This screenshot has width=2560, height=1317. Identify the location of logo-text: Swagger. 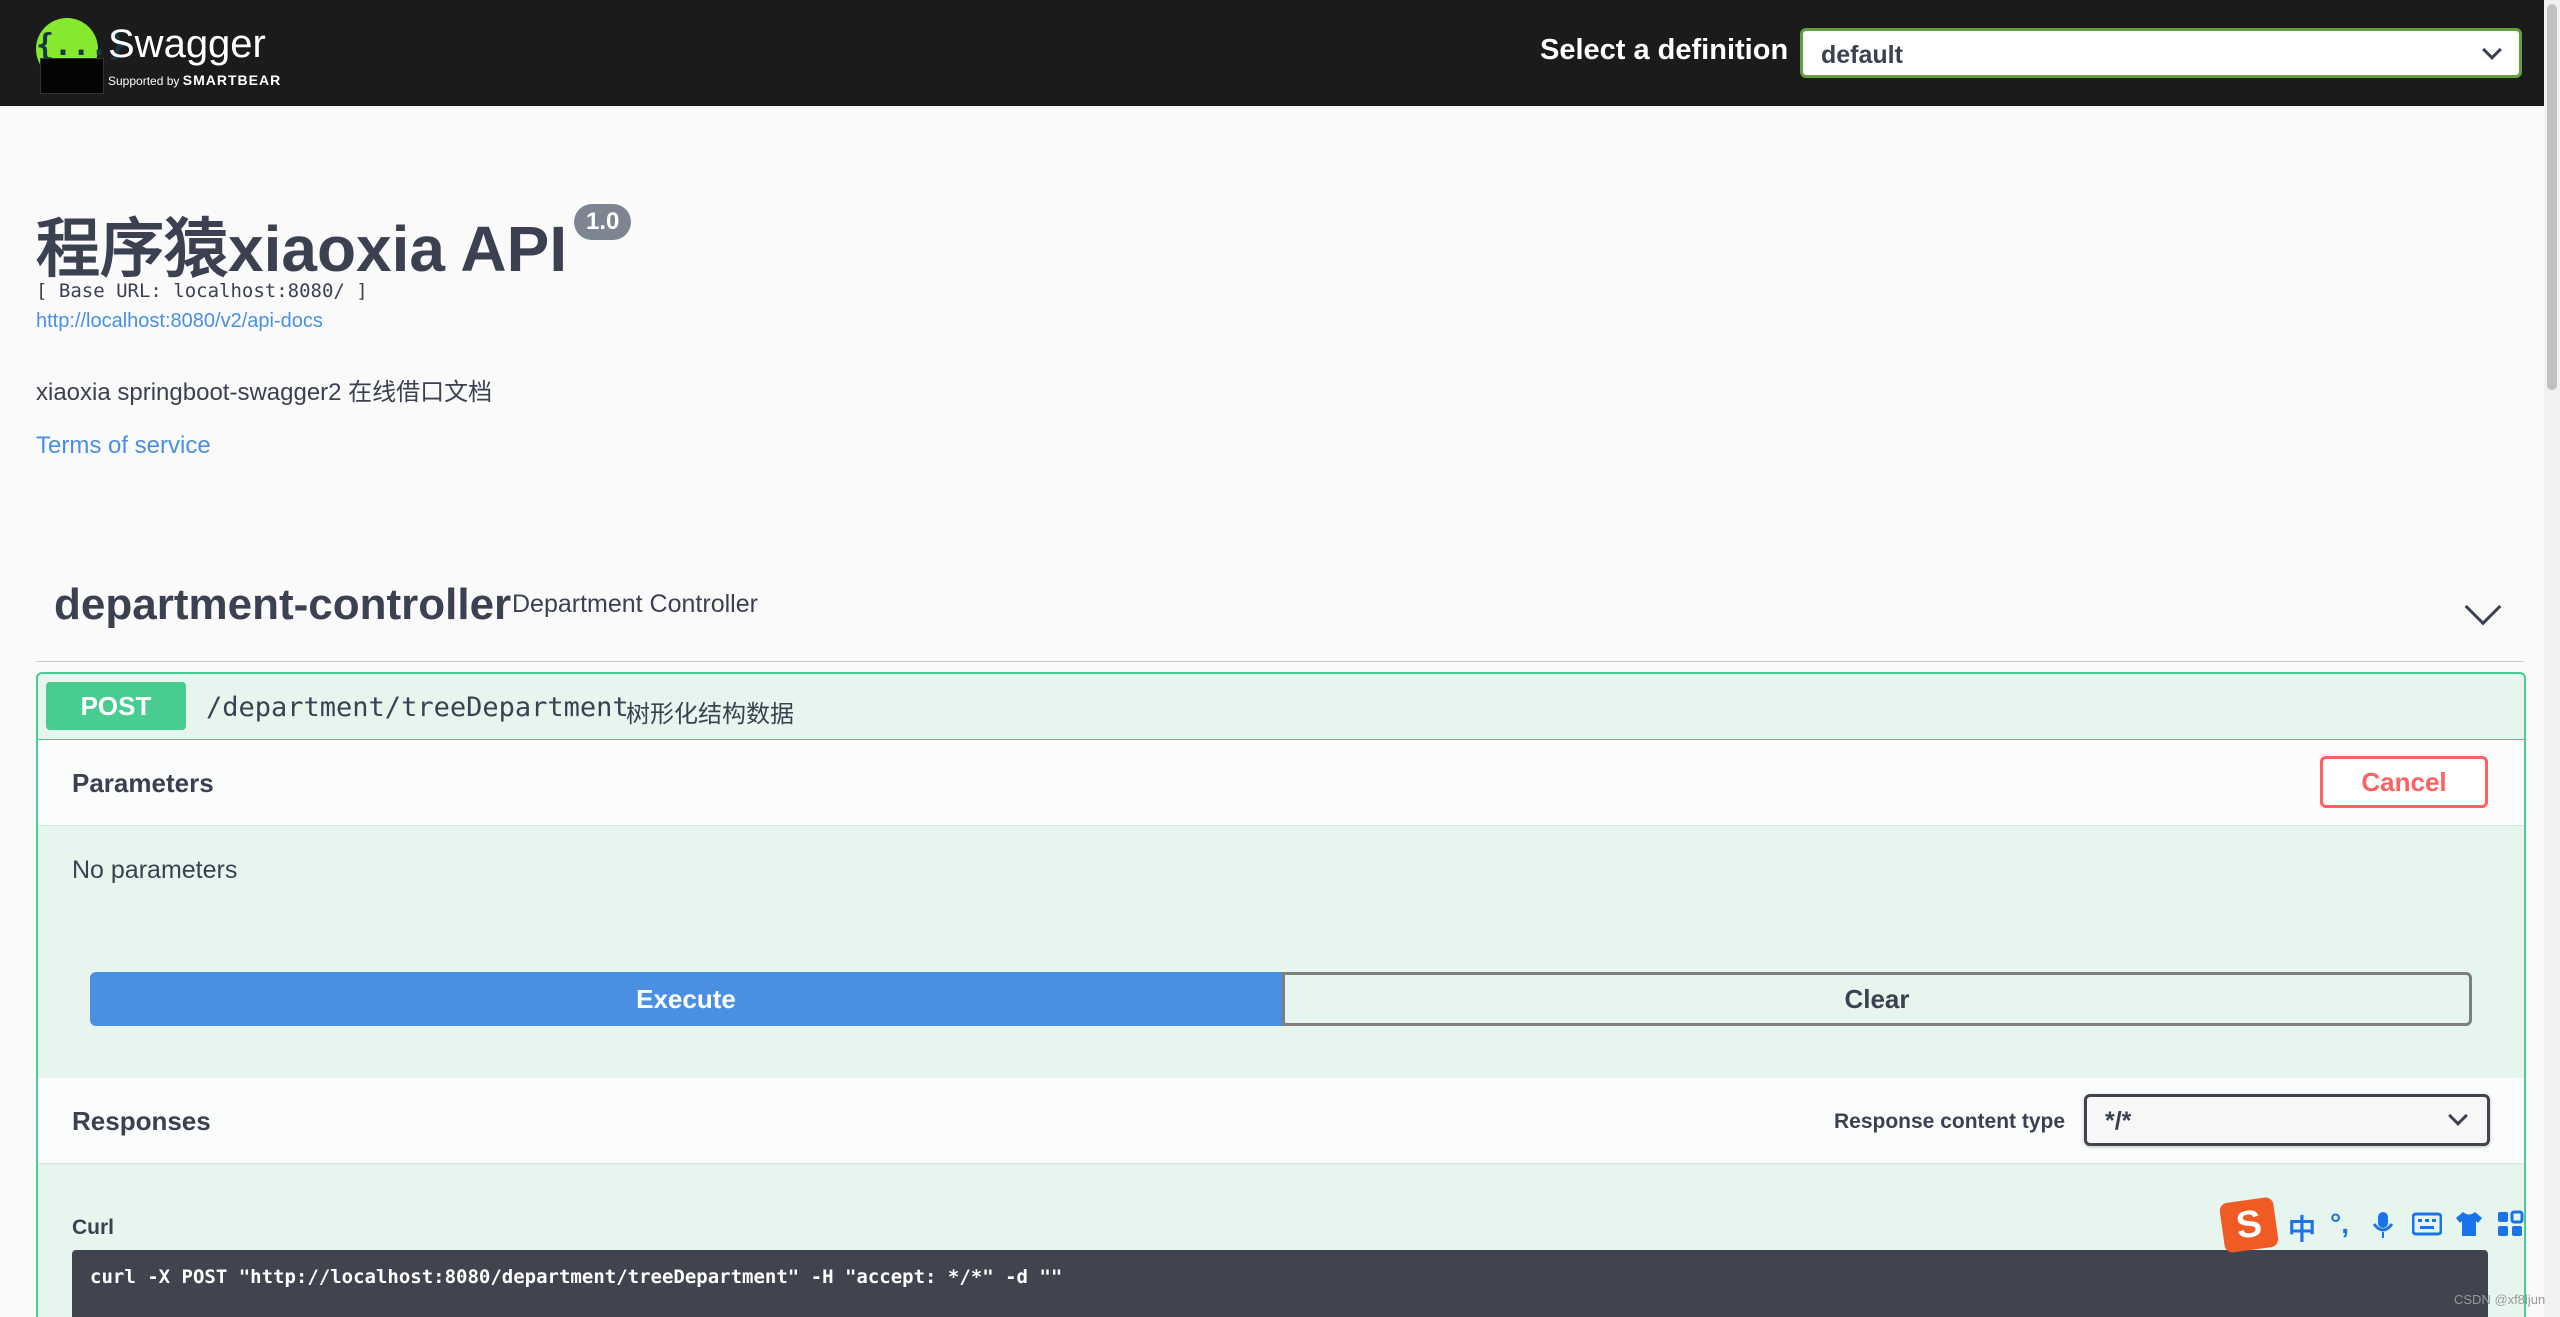
(187, 44).